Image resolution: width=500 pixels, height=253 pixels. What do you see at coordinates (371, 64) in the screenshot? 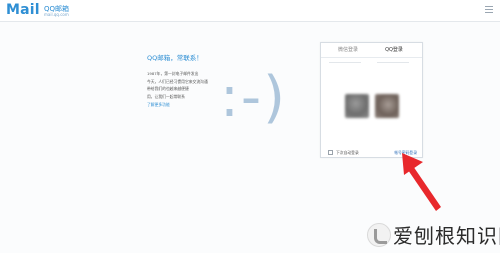
I see `sub-tab-divider` at bounding box center [371, 64].